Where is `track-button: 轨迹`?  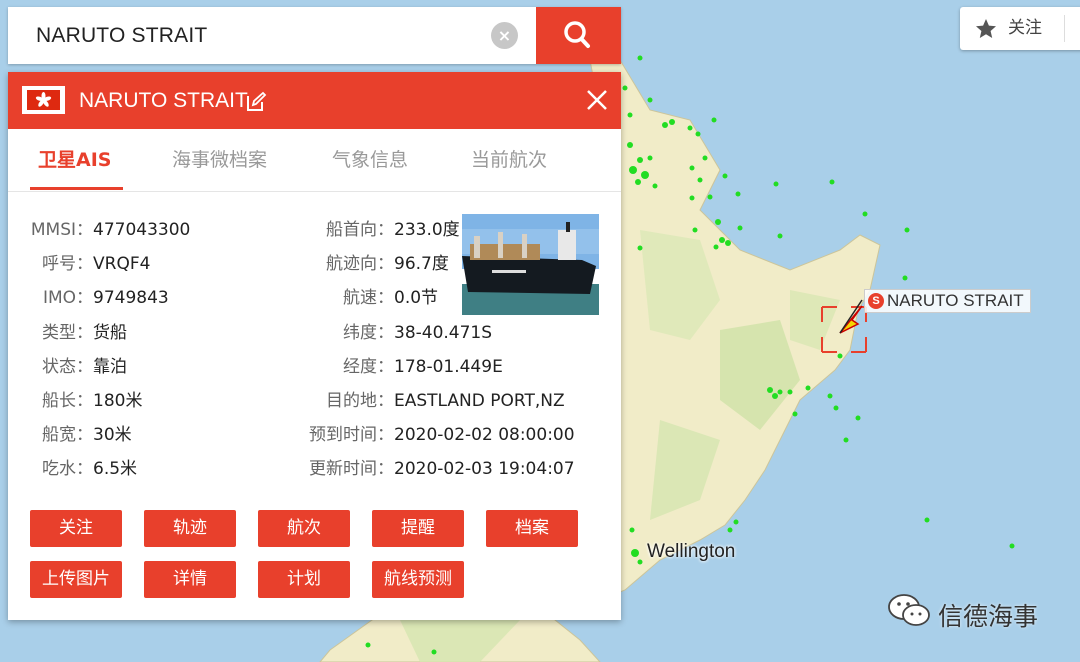
track-button: 轨迹 is located at coordinates (190, 528).